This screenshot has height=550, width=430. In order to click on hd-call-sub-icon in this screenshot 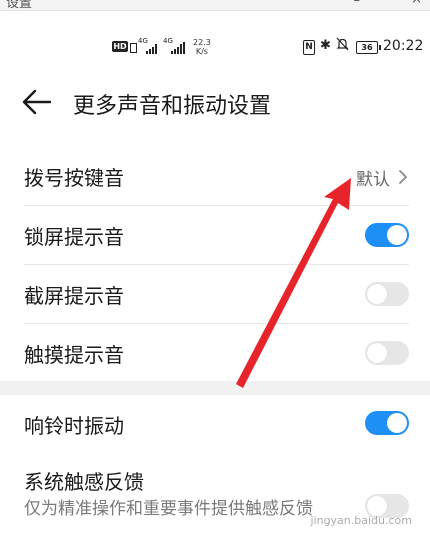, I will do `click(133, 48)`.